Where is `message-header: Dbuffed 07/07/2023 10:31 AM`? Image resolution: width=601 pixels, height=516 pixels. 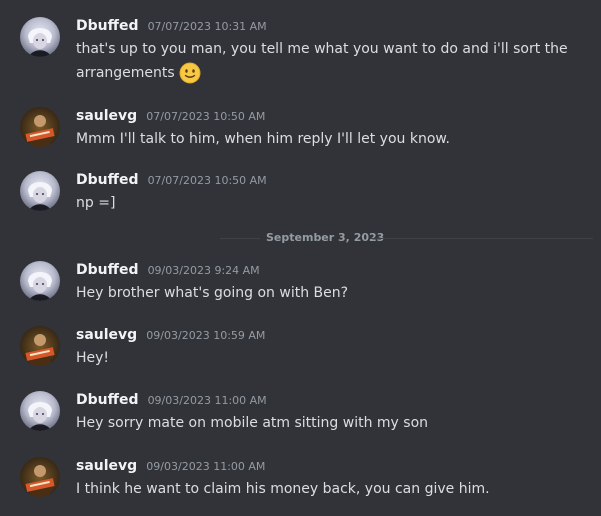
message-header: Dbuffed 07/07/2023 10:31 AM is located at coordinates (171, 26).